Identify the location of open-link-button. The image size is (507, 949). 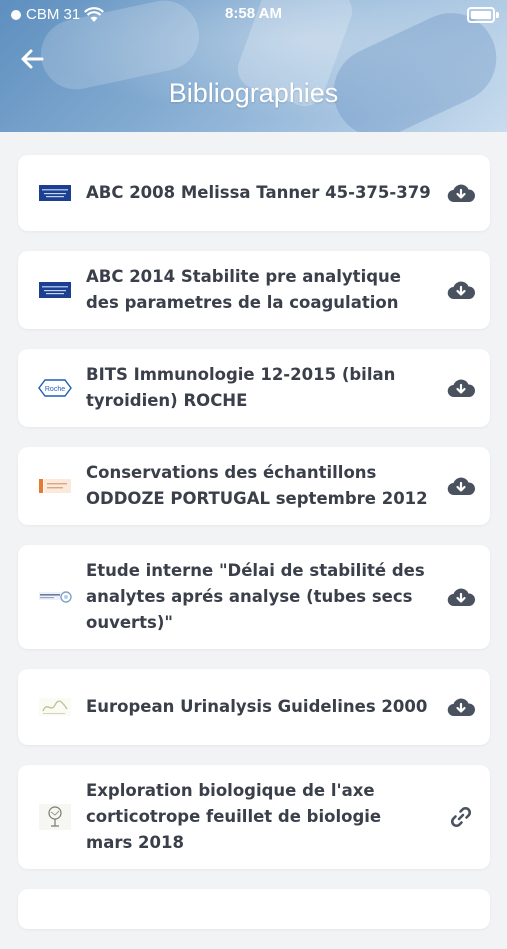
(461, 817).